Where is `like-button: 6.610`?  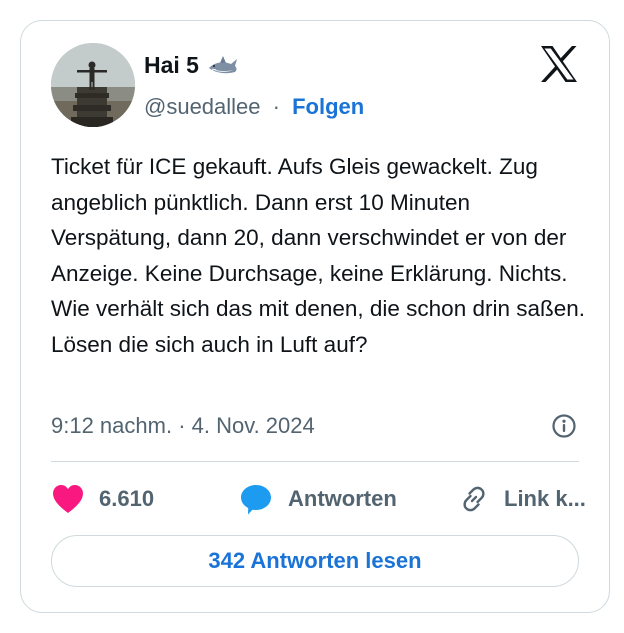 like-button: 6.610 is located at coordinates (102, 499).